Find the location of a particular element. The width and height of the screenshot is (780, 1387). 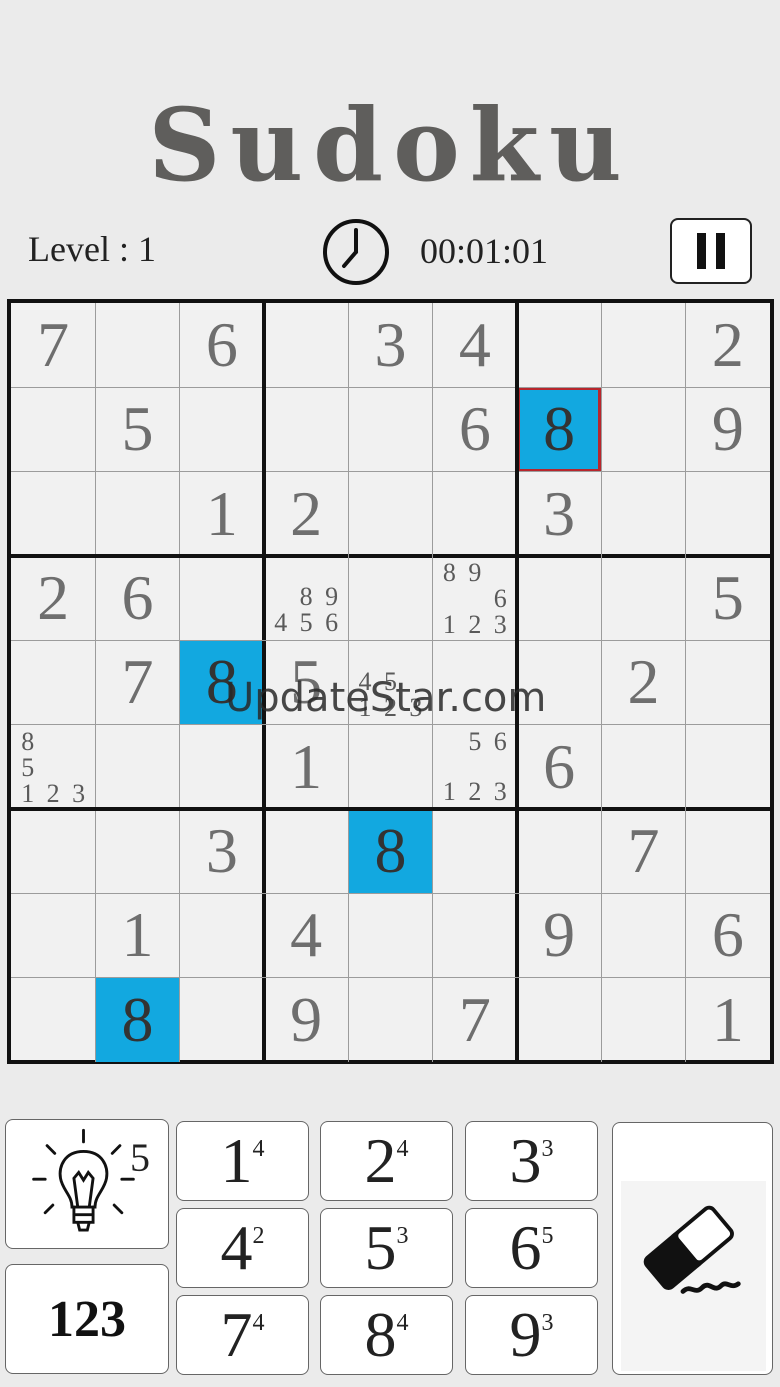

number-button-8: 84 is located at coordinates (386, 1335).